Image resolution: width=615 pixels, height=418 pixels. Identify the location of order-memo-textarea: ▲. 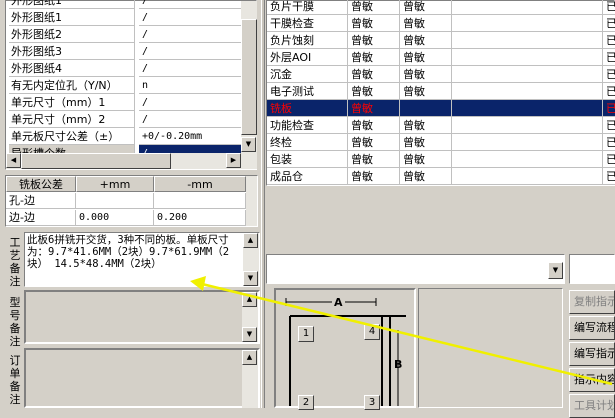
(142, 378).